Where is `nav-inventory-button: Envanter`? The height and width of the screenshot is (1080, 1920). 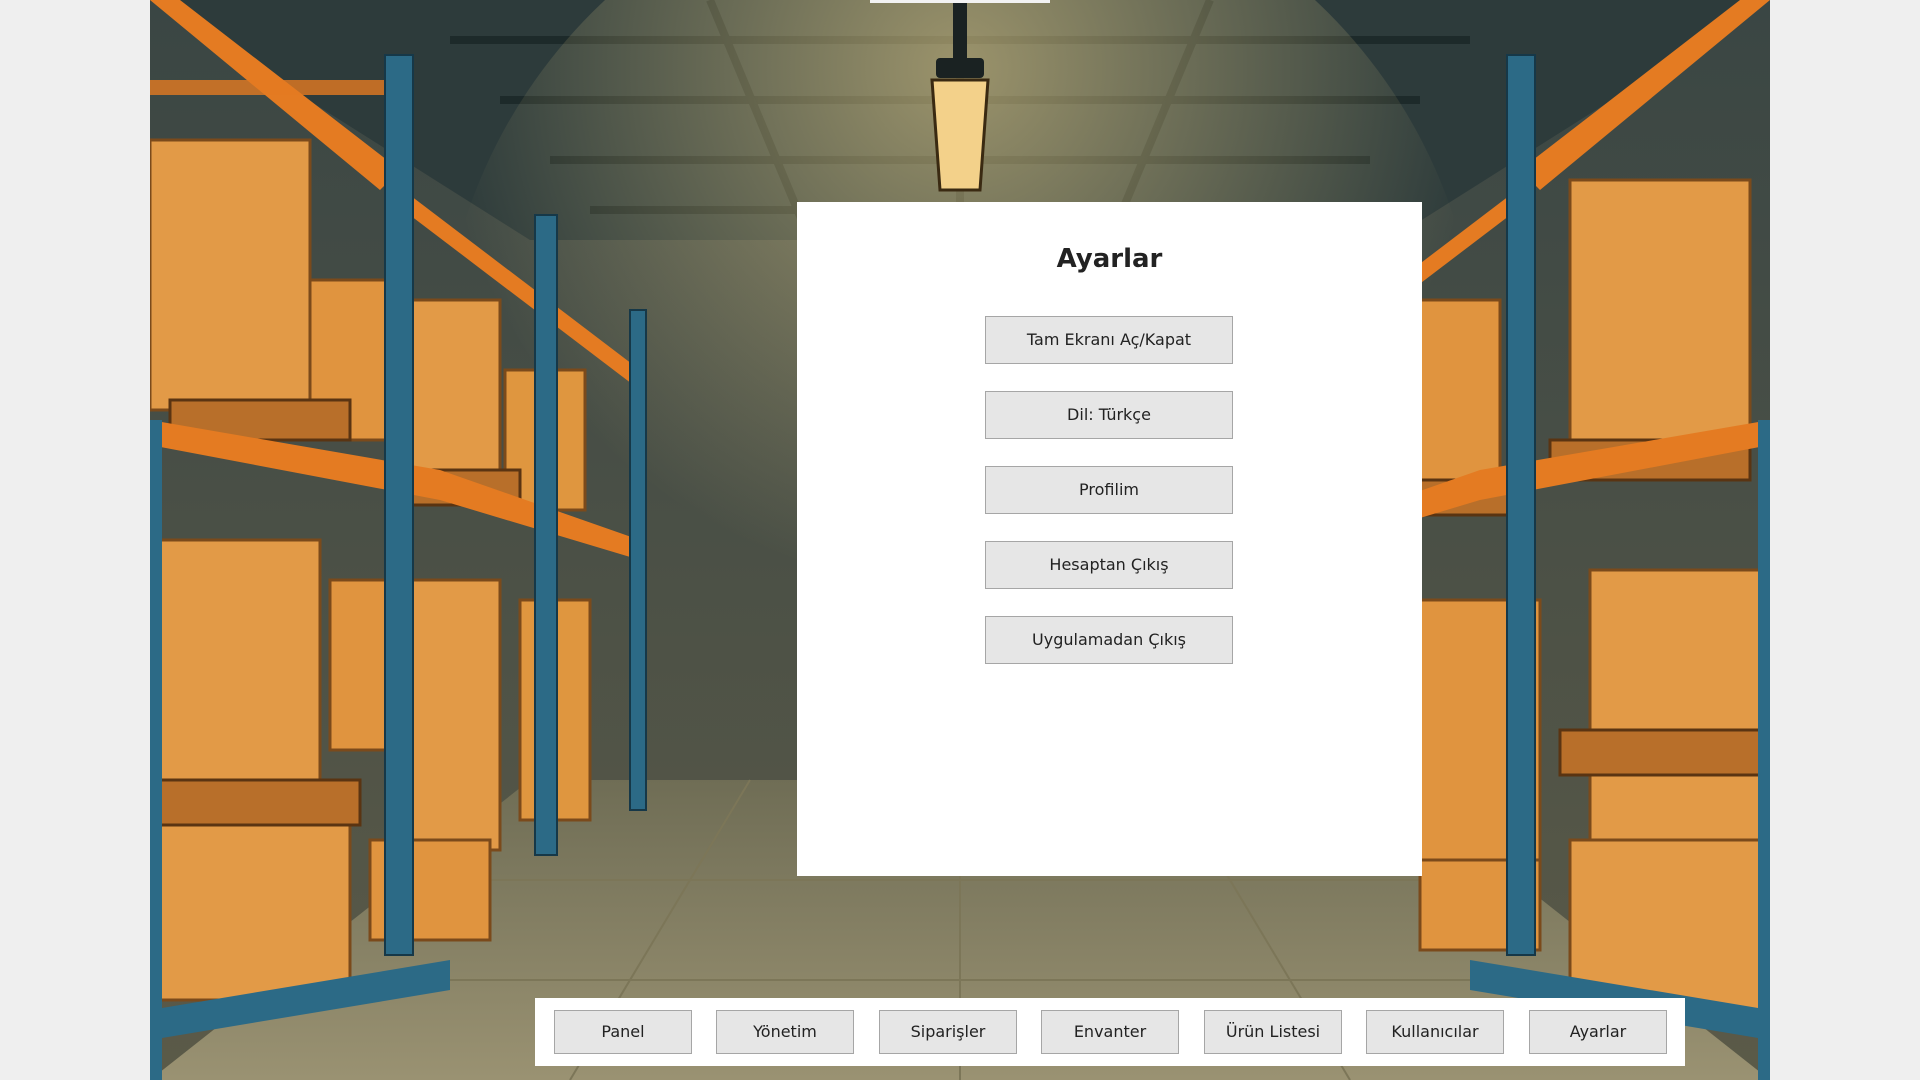 nav-inventory-button: Envanter is located at coordinates (1110, 1032).